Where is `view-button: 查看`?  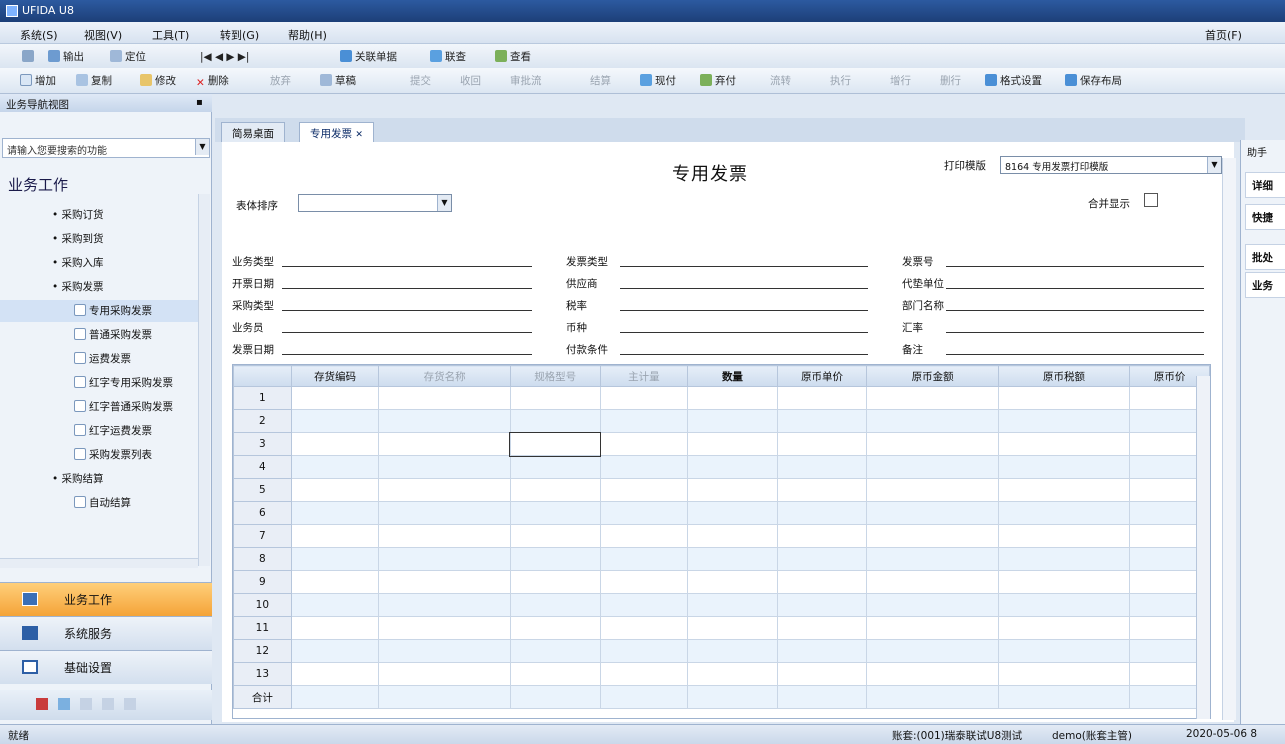 view-button: 查看 is located at coordinates (513, 57).